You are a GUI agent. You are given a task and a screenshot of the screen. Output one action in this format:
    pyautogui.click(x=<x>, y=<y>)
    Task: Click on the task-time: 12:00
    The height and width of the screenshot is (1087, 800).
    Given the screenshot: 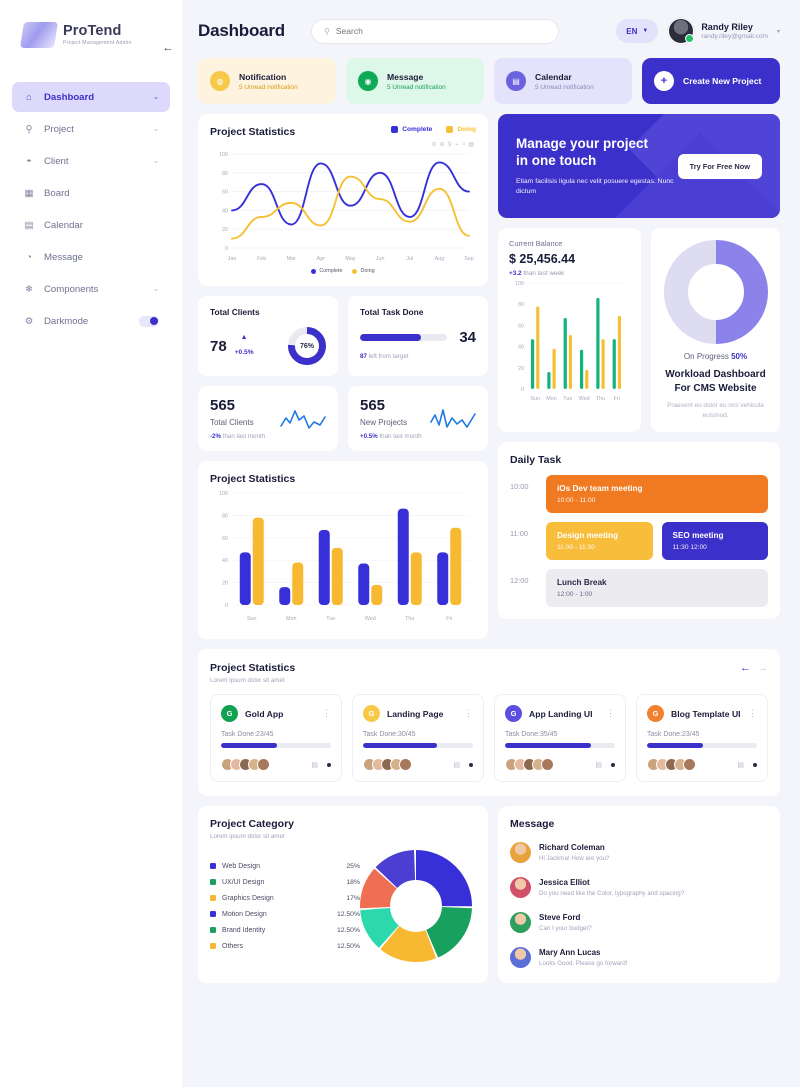 What is the action you would take?
    pyautogui.click(x=519, y=581)
    